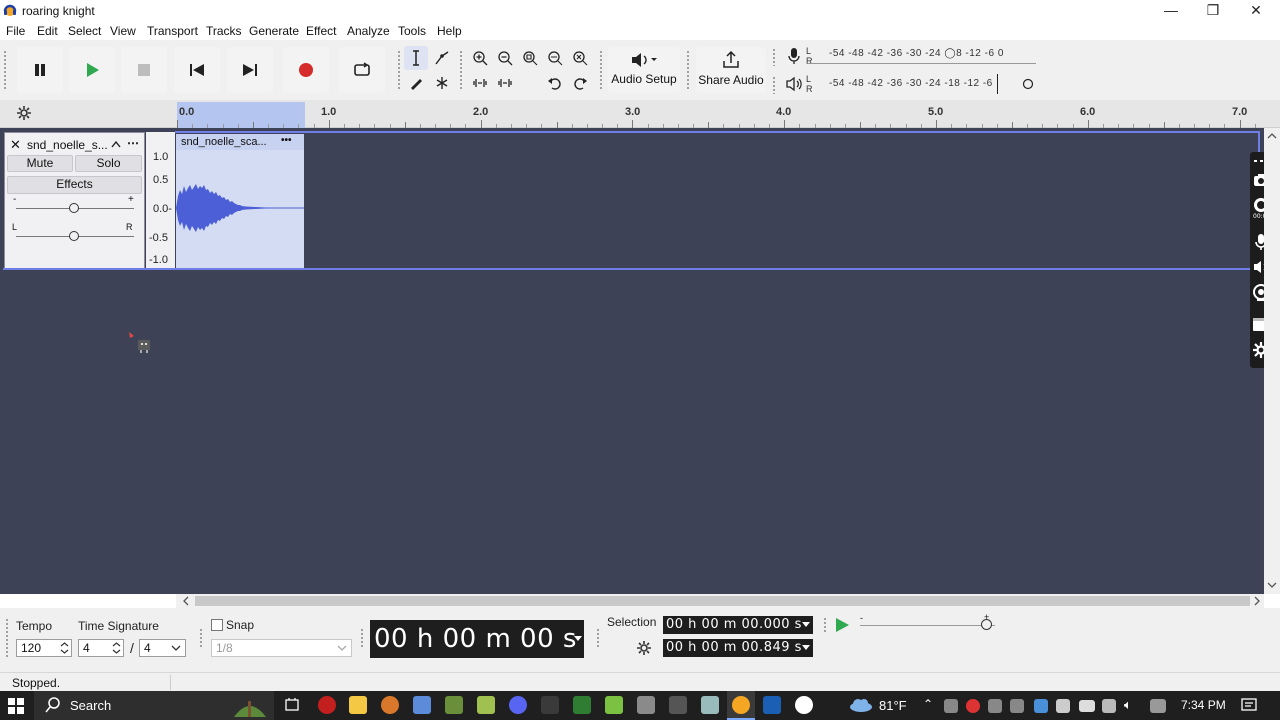  I want to click on tray-wifi-icon, so click(1109, 706).